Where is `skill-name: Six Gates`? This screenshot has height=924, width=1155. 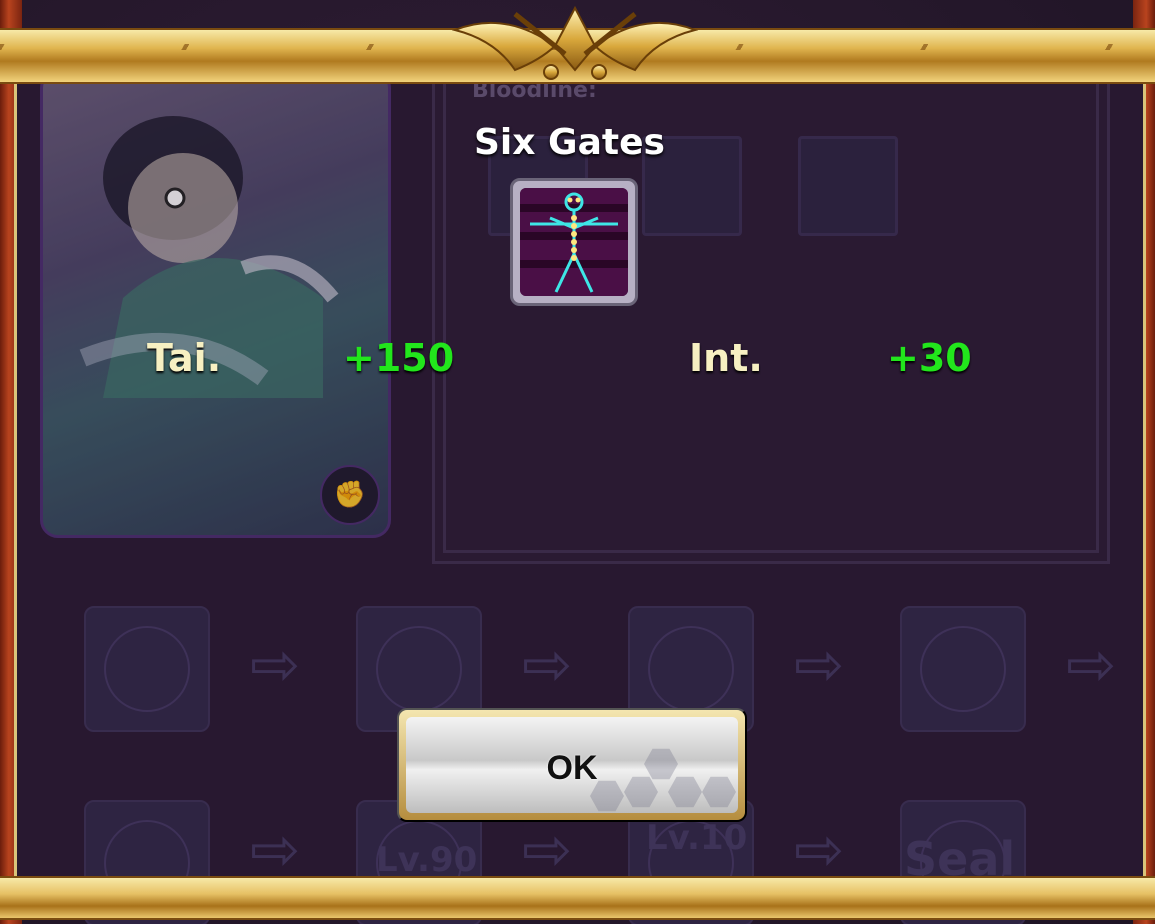 skill-name: Six Gates is located at coordinates (569, 142).